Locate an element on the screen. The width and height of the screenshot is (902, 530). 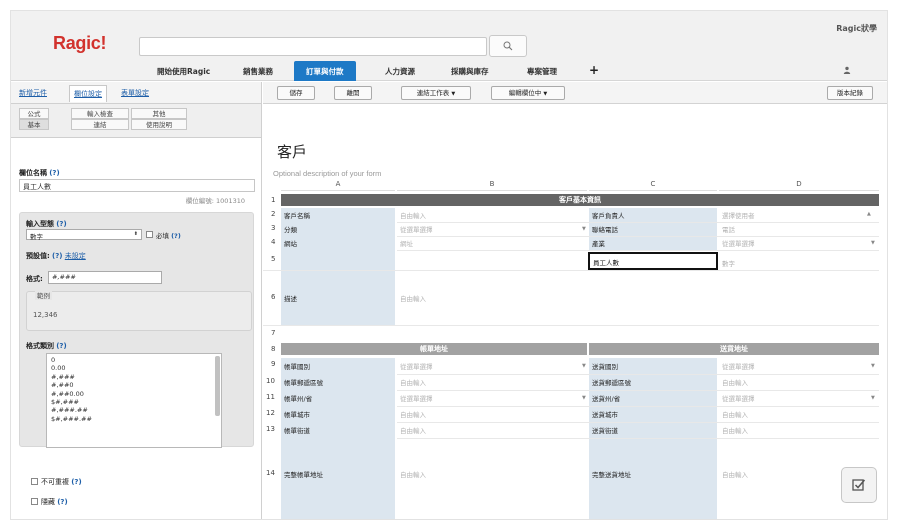
cell-shipping-city-input: 自由輸入 is located at coordinates (735, 414).